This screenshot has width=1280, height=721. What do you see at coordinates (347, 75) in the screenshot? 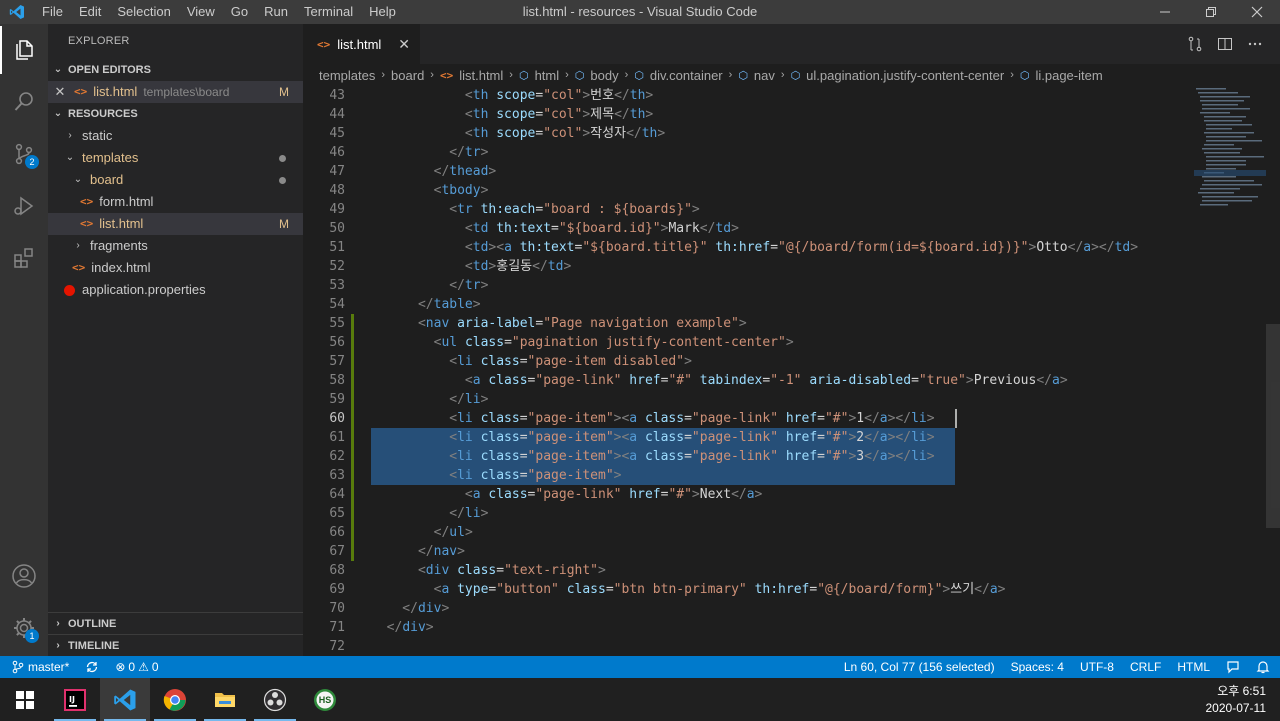
I see `breadcrumb-item: templates` at bounding box center [347, 75].